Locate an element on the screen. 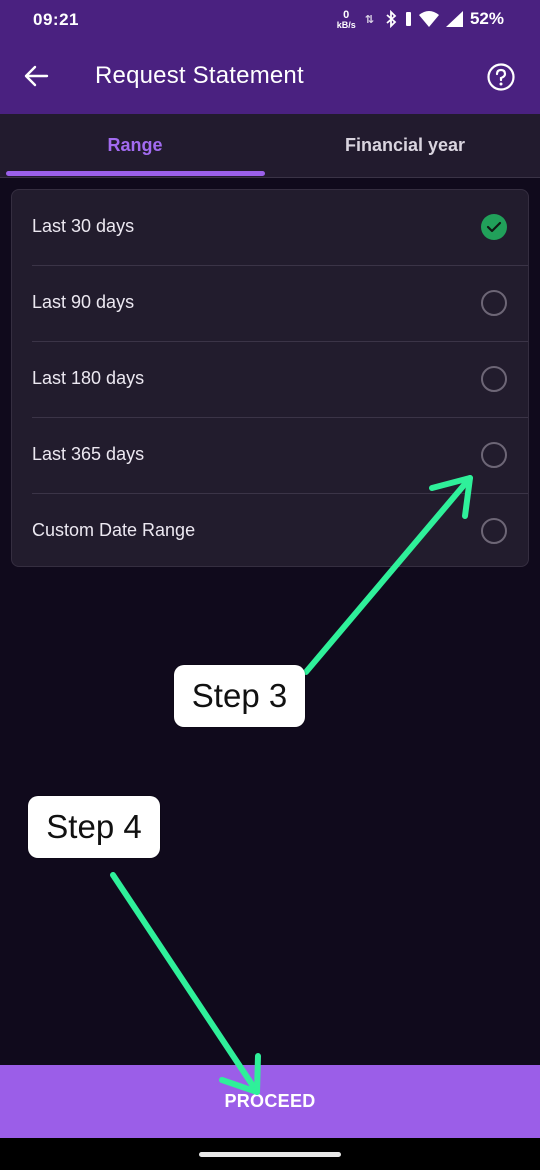 The width and height of the screenshot is (540, 1170). step3-callout: Step 3 is located at coordinates (239, 696).